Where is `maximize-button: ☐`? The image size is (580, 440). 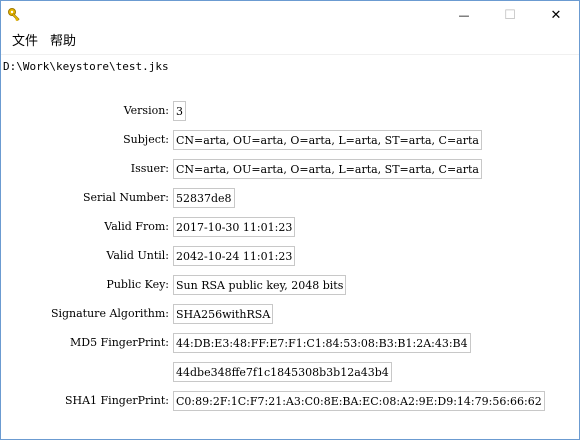 maximize-button: ☐ is located at coordinates (510, 15).